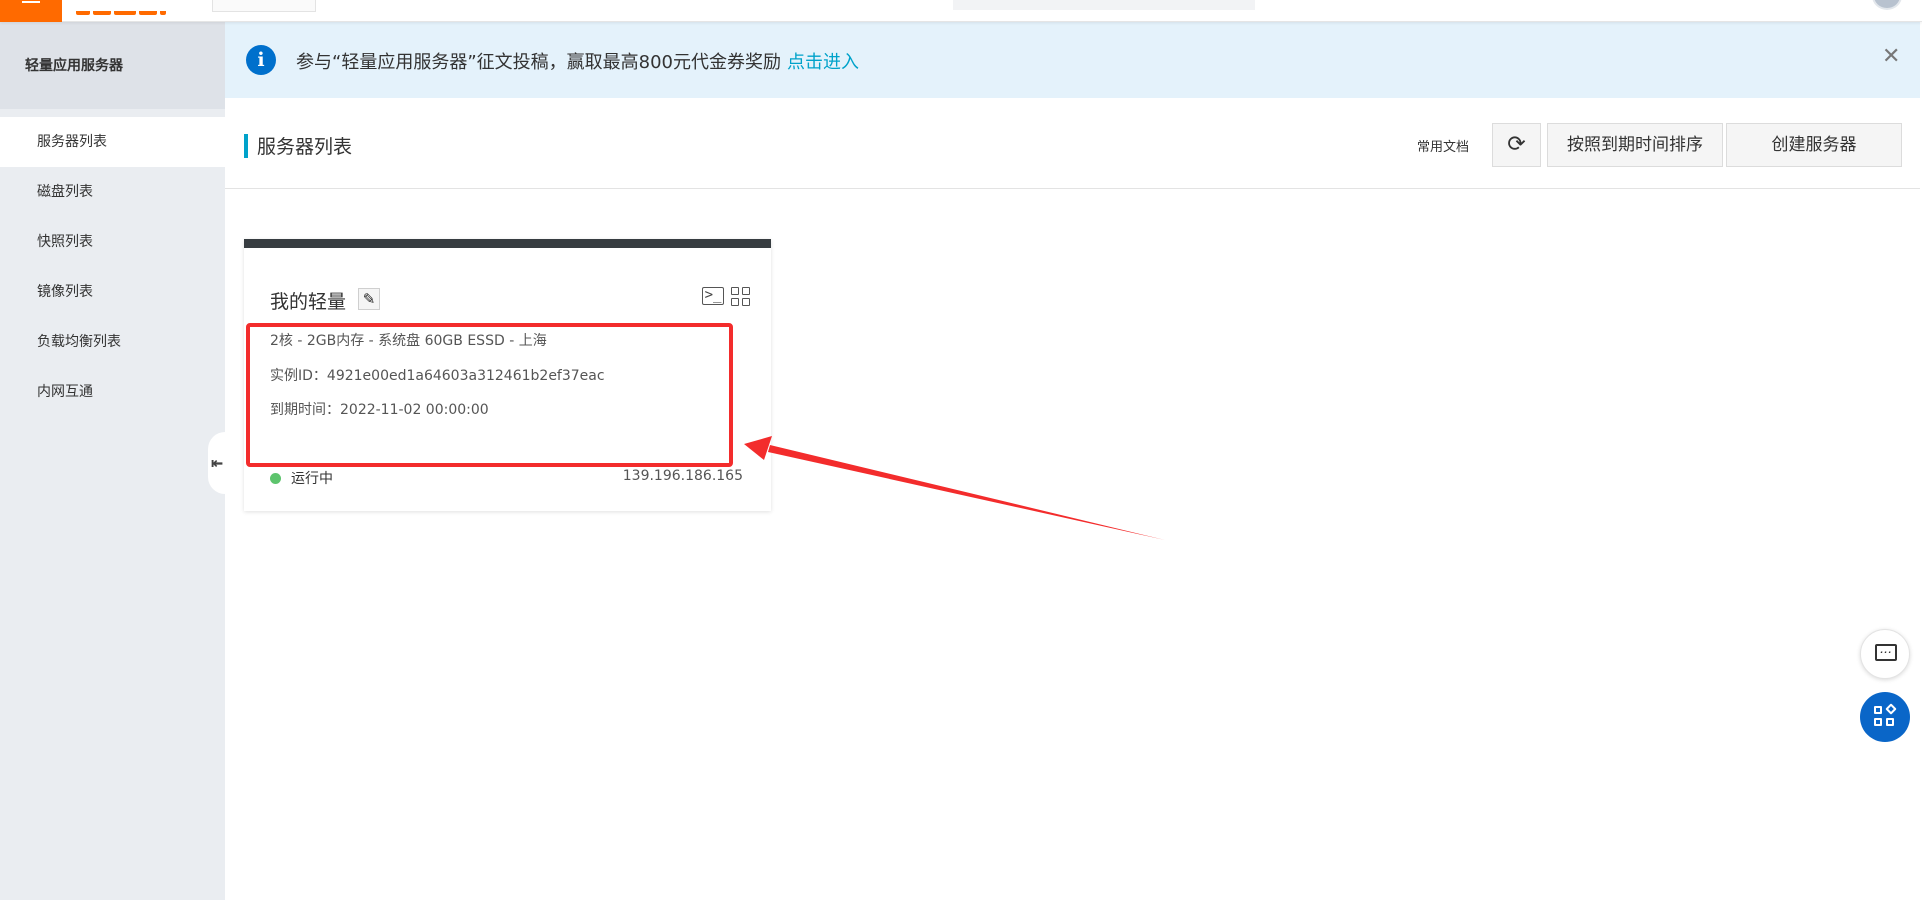  Describe the element at coordinates (1885, 717) in the screenshot. I see `apps-button` at that location.